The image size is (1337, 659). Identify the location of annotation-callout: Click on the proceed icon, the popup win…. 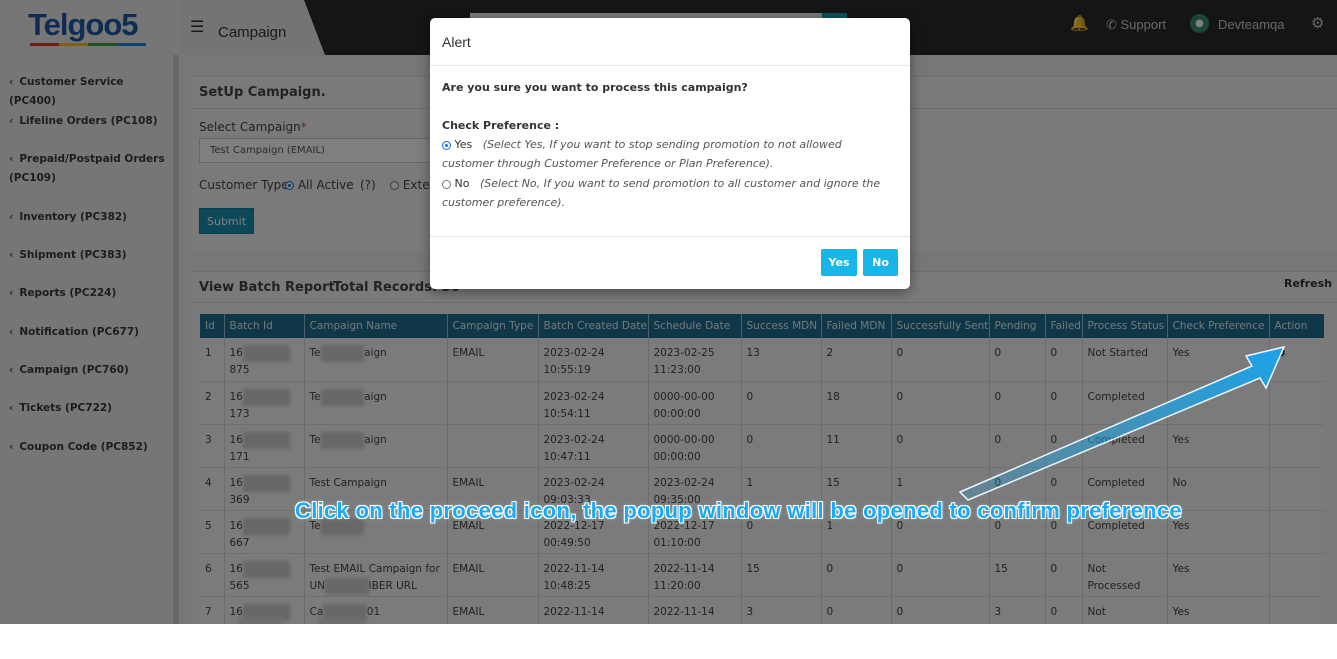
(738, 510).